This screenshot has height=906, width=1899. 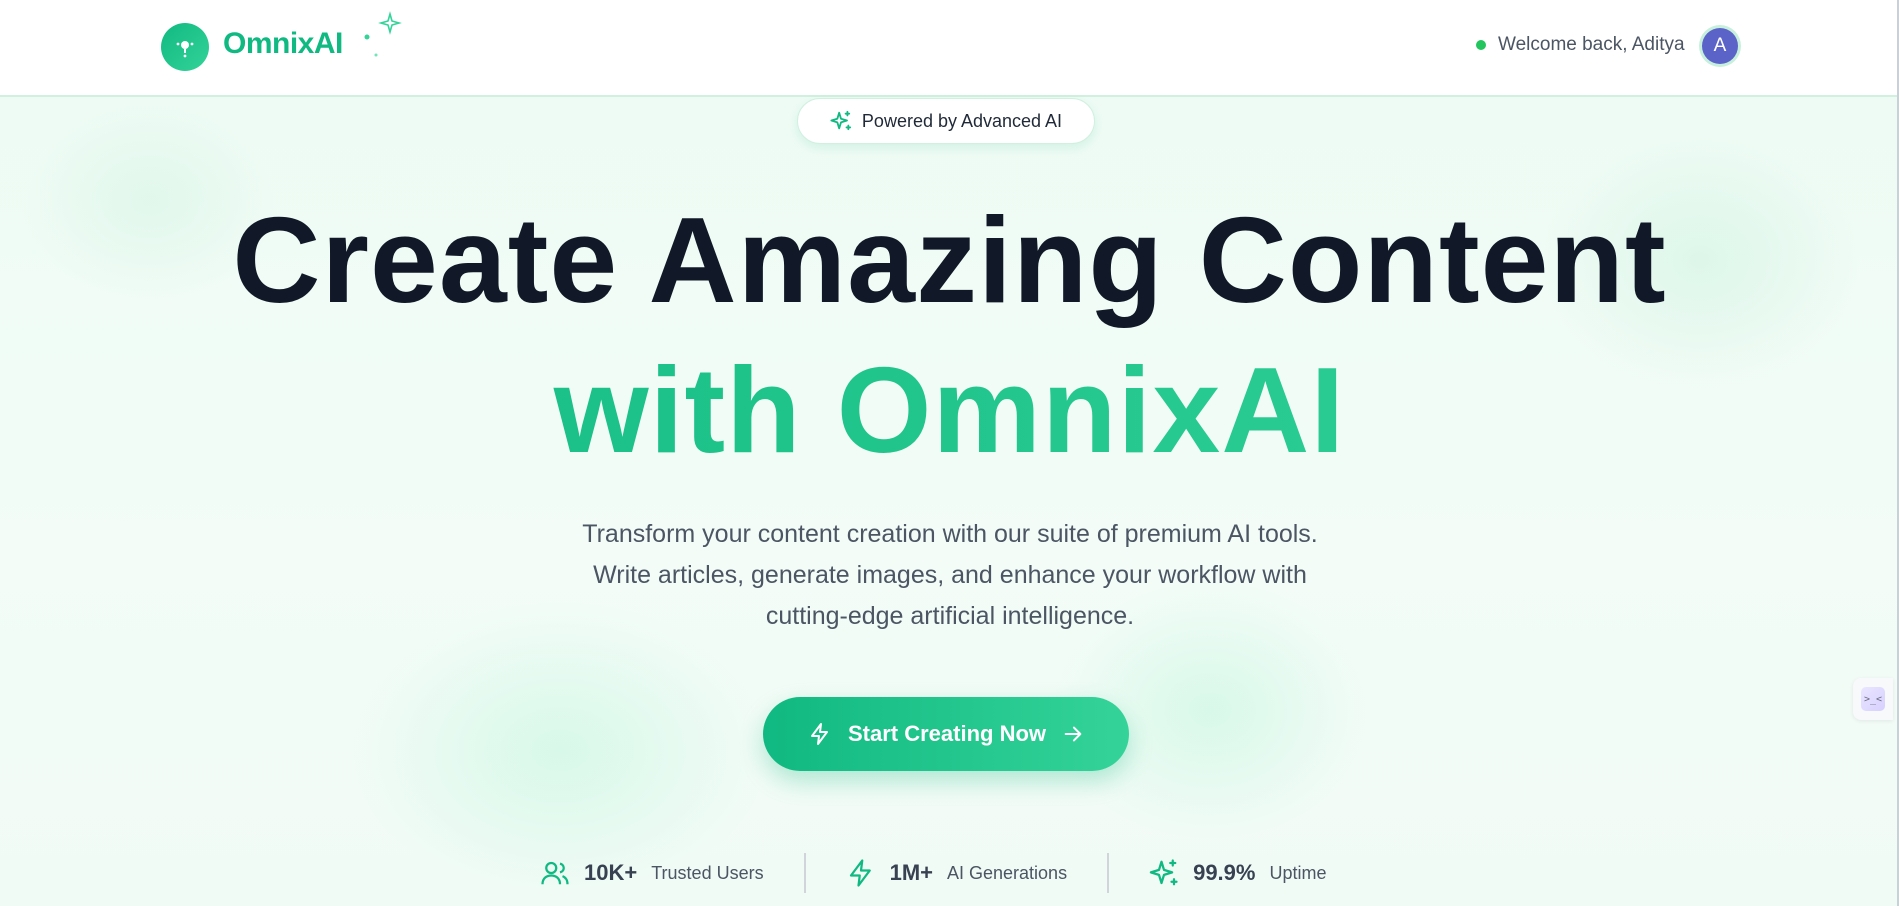 What do you see at coordinates (1591, 44) in the screenshot?
I see `welcome-text: Welcome back, Aditya` at bounding box center [1591, 44].